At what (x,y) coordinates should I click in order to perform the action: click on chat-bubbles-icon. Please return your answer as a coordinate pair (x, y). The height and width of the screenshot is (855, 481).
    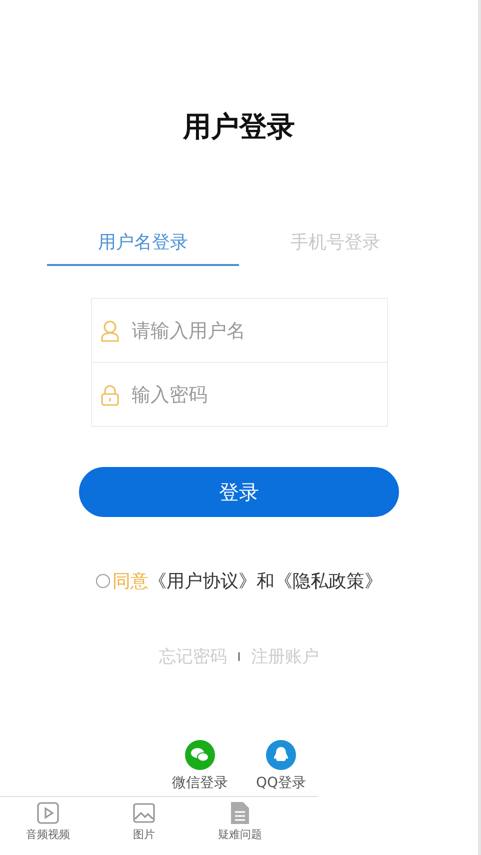
    Looking at the image, I should click on (199, 755).